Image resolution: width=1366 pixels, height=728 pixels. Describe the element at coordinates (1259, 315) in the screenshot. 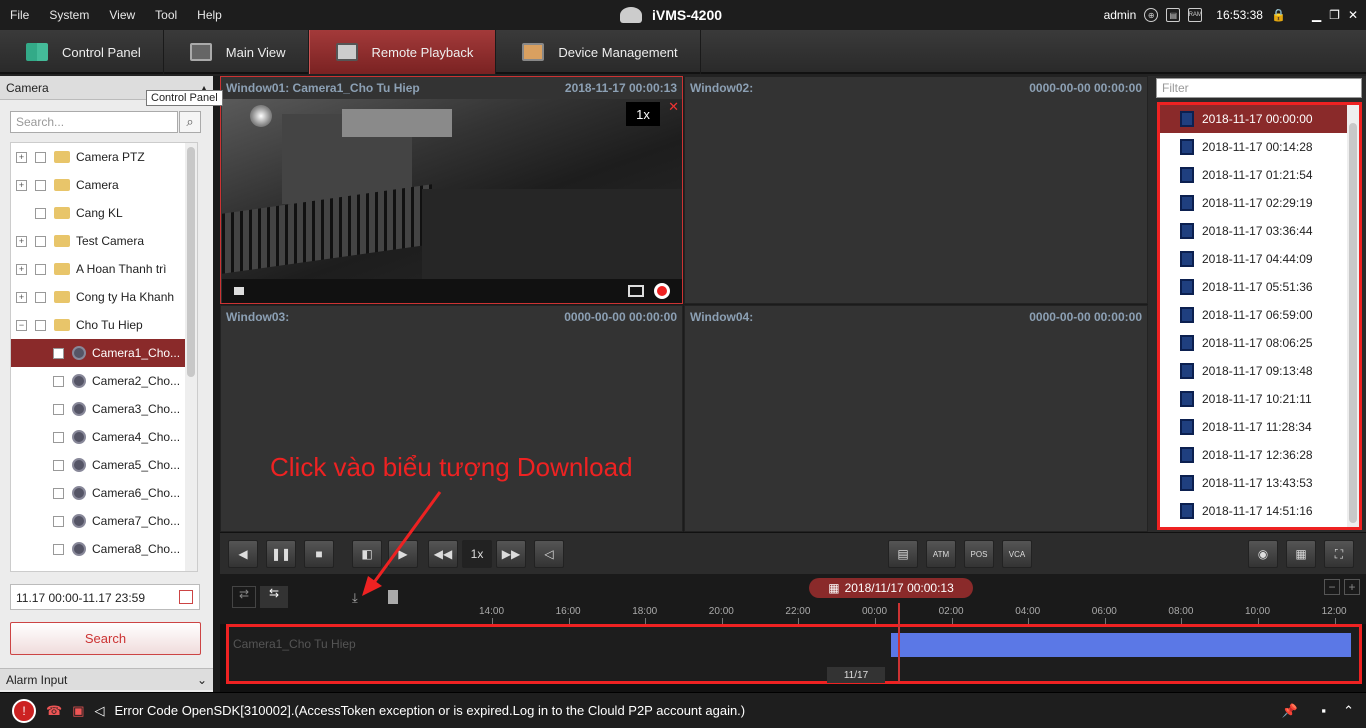

I see `file-list-item: 2018-11-17 06:59:00` at that location.